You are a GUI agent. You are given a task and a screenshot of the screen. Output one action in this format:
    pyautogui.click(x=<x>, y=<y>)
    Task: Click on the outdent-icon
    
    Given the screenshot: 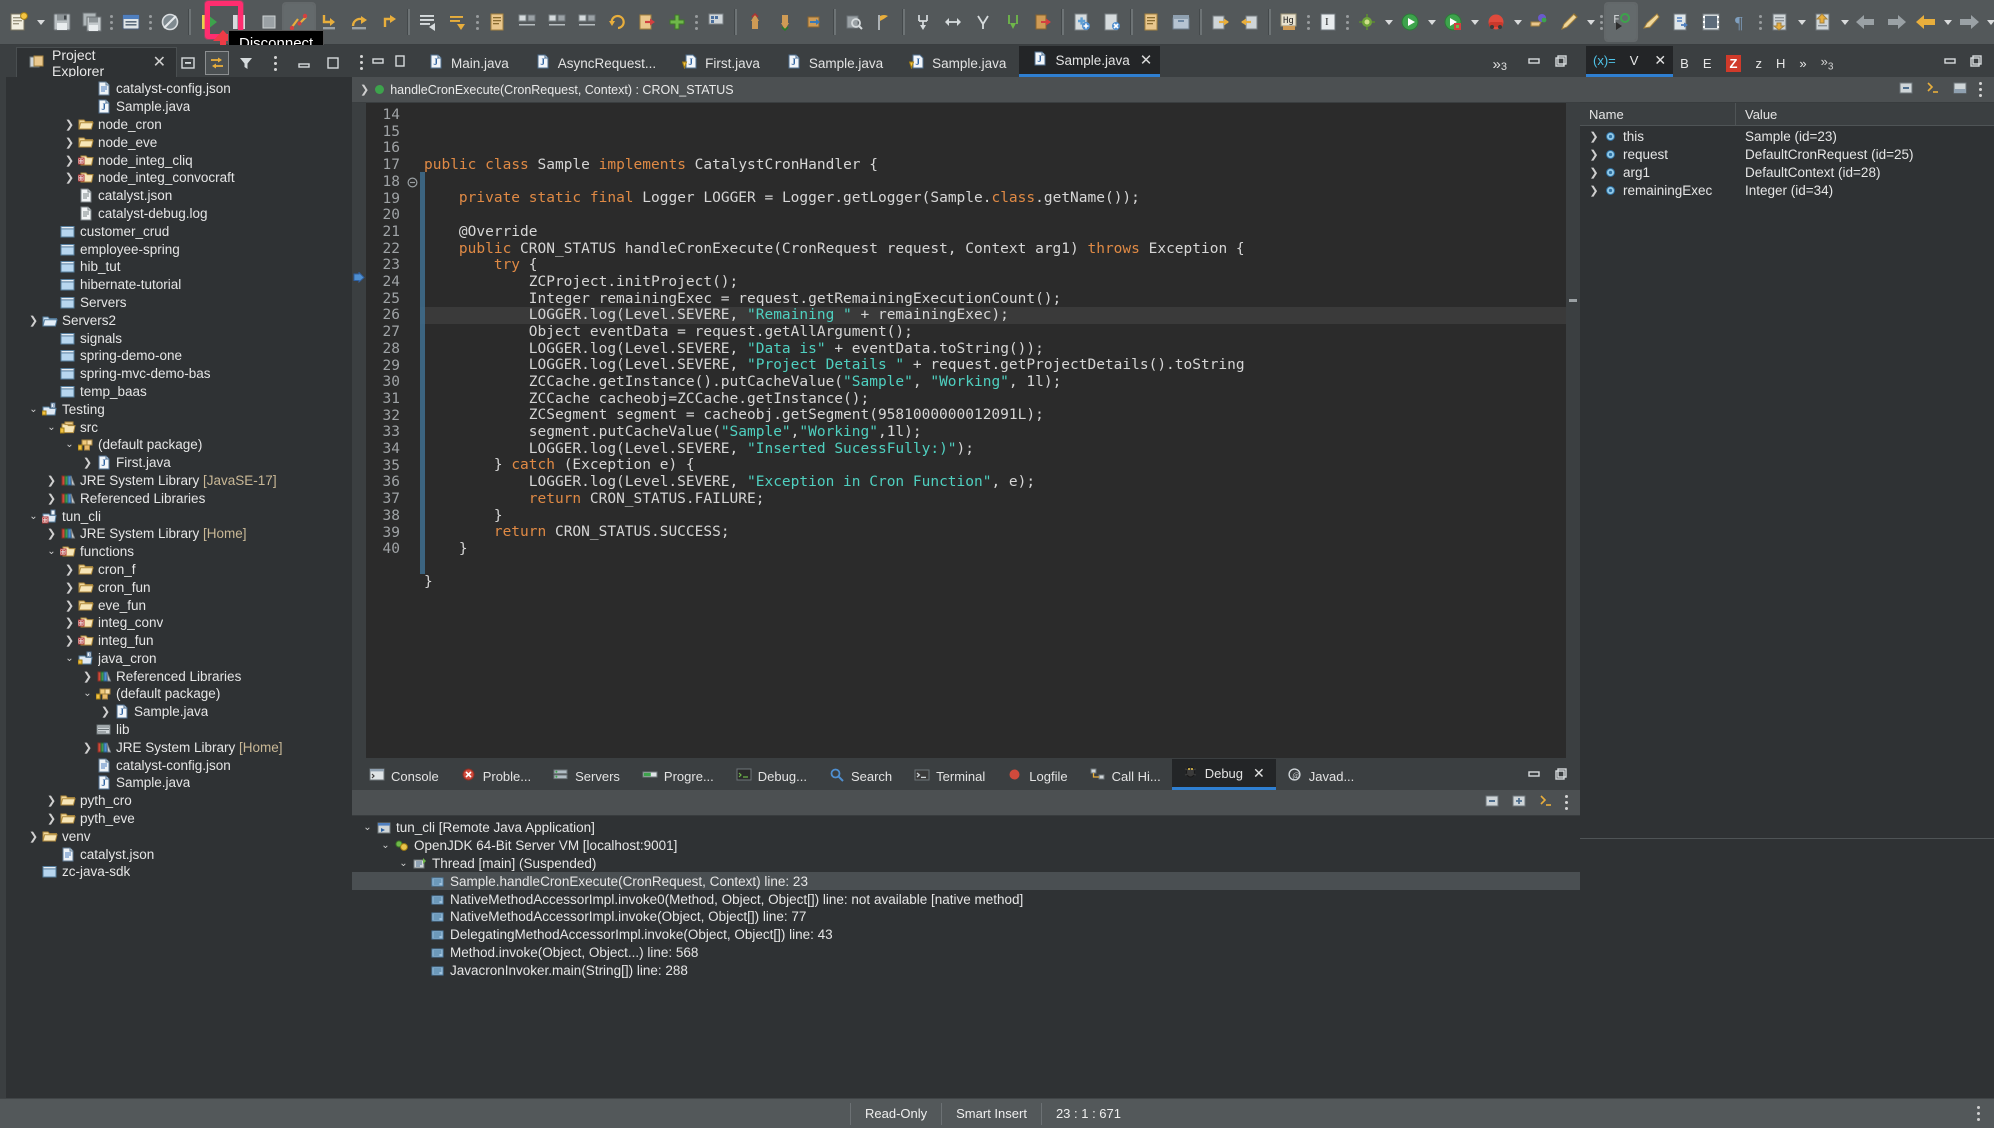 What is the action you would take?
    pyautogui.click(x=557, y=22)
    